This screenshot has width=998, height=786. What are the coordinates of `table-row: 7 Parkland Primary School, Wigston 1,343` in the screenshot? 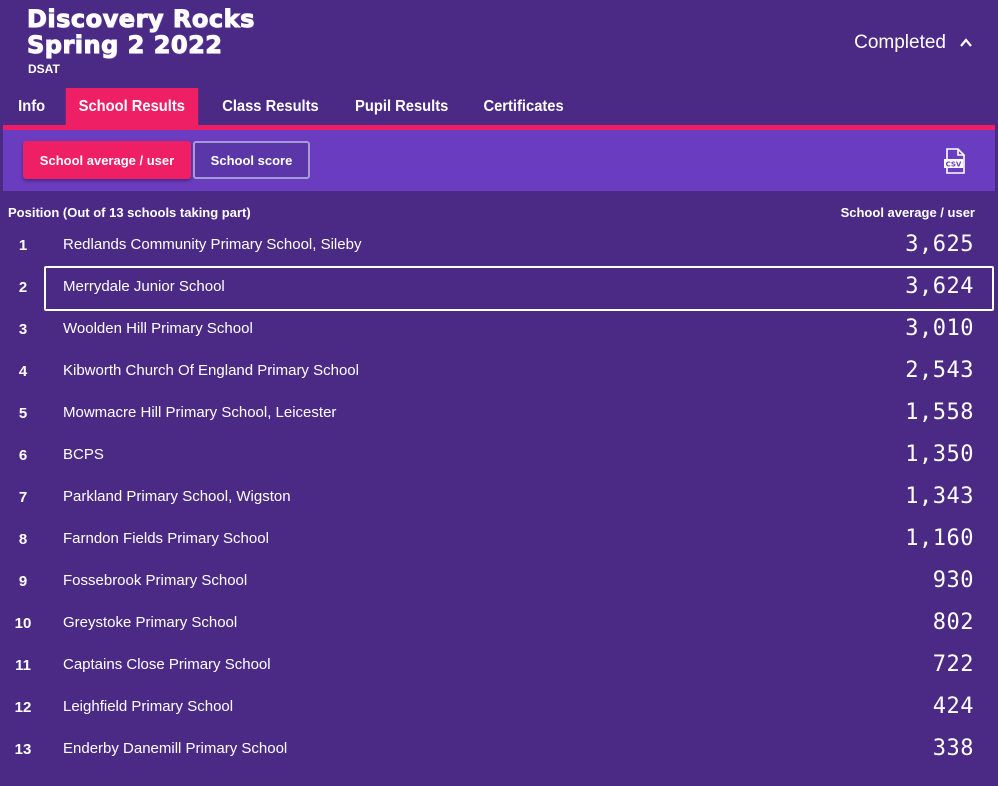 It's located at (499, 497).